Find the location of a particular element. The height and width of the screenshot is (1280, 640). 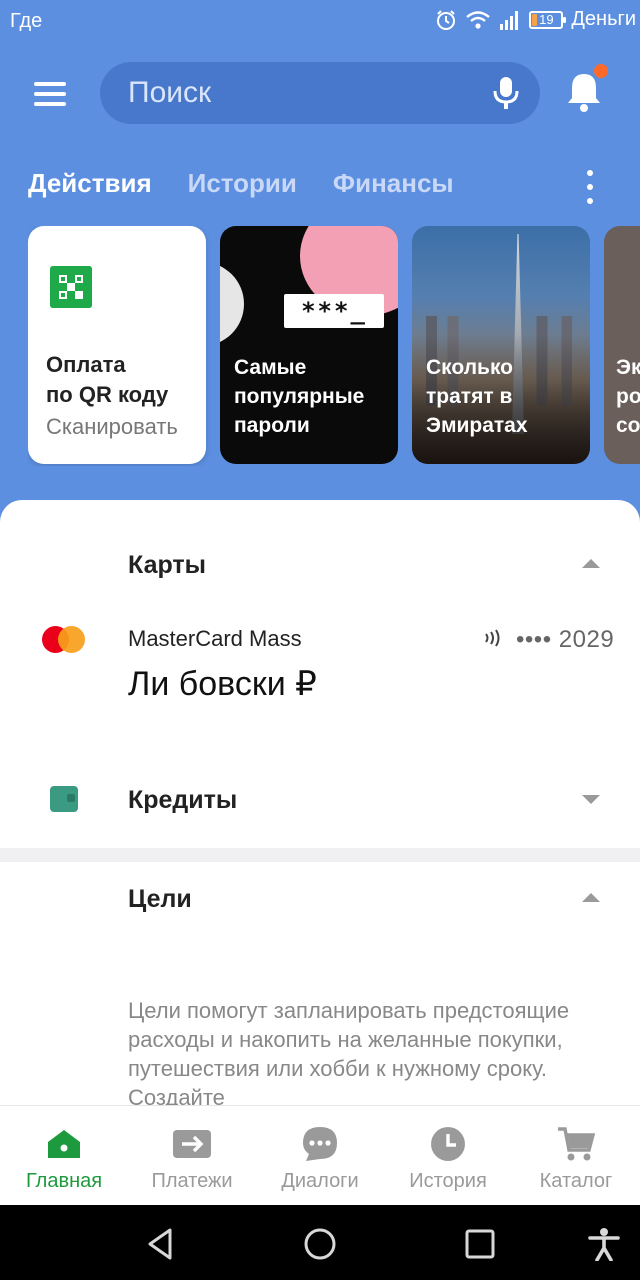

story-emirates-title: Сколько тратят в Эмиратах is located at coordinates (477, 396).